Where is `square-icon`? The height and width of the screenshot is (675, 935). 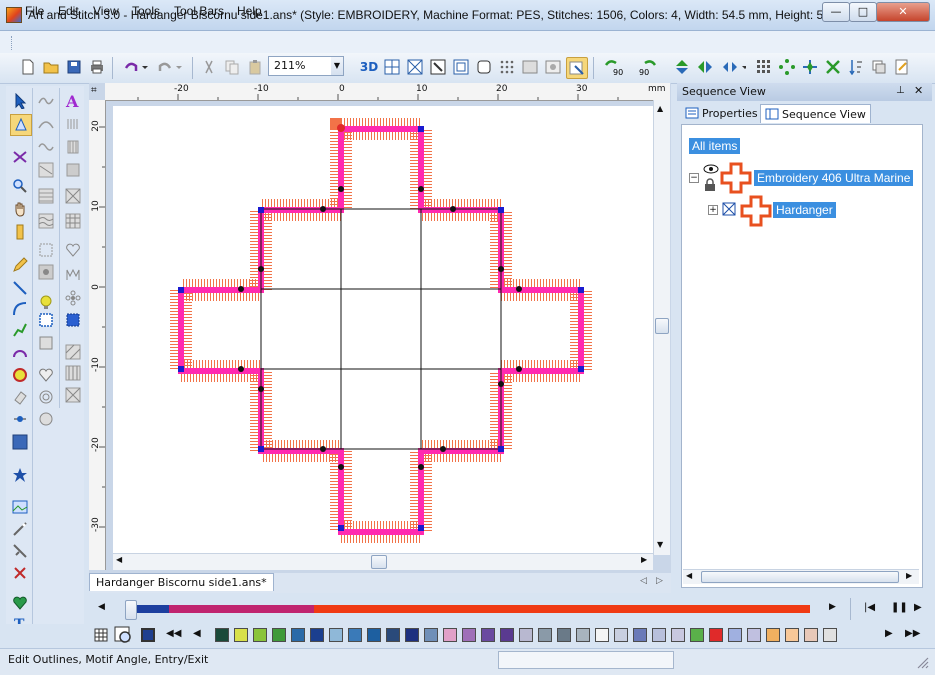 square-icon is located at coordinates (46, 343).